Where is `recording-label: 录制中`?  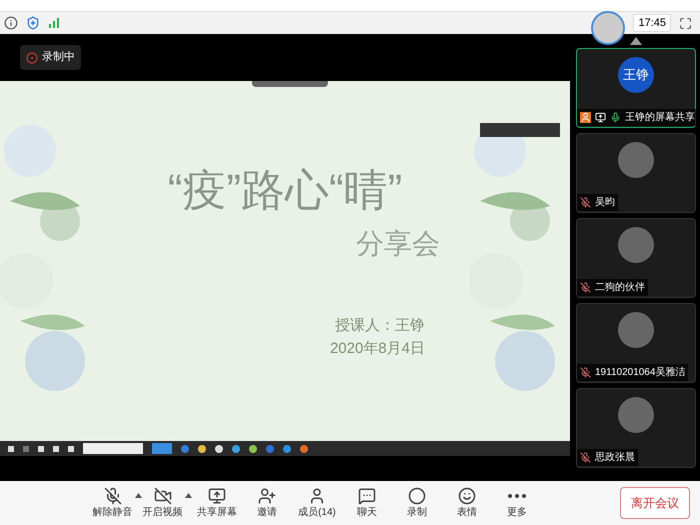
recording-label: 录制中 is located at coordinates (58, 58).